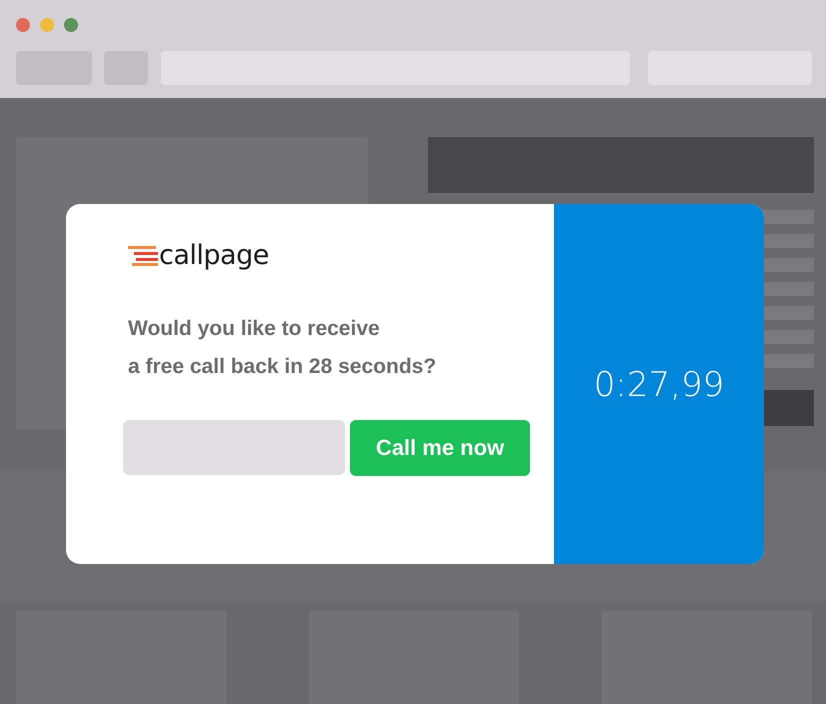 The image size is (826, 704). What do you see at coordinates (440, 448) in the screenshot?
I see `call-me-now-button: Call me now` at bounding box center [440, 448].